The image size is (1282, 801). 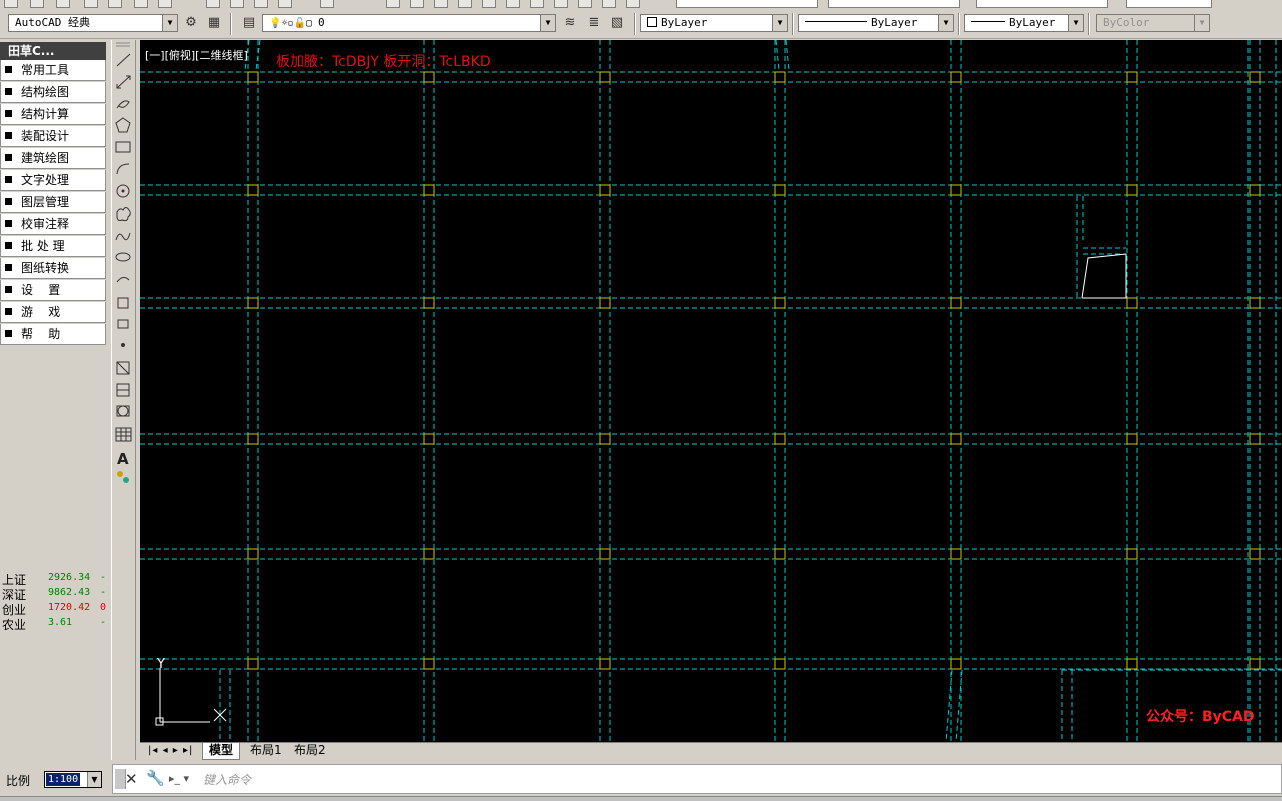 What do you see at coordinates (249, 23) in the screenshot?
I see `layer-manager-icon: ▤` at bounding box center [249, 23].